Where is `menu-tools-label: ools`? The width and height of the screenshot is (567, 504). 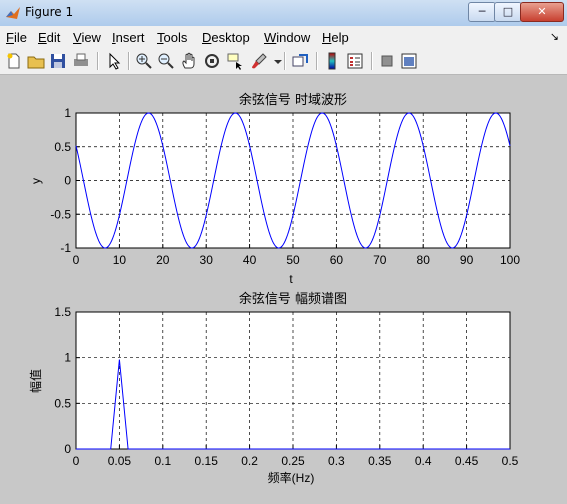 menu-tools-label: ools is located at coordinates (175, 37).